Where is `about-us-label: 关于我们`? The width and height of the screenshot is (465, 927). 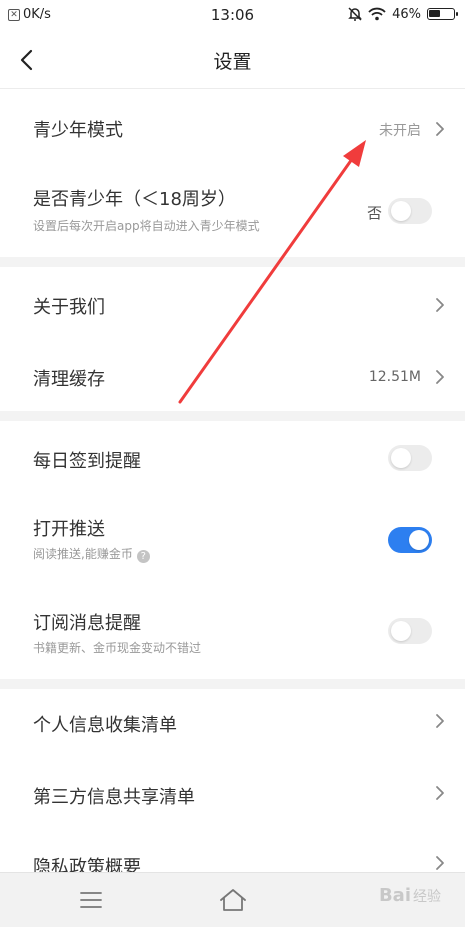
about-us-label: 关于我们 is located at coordinates (69, 307).